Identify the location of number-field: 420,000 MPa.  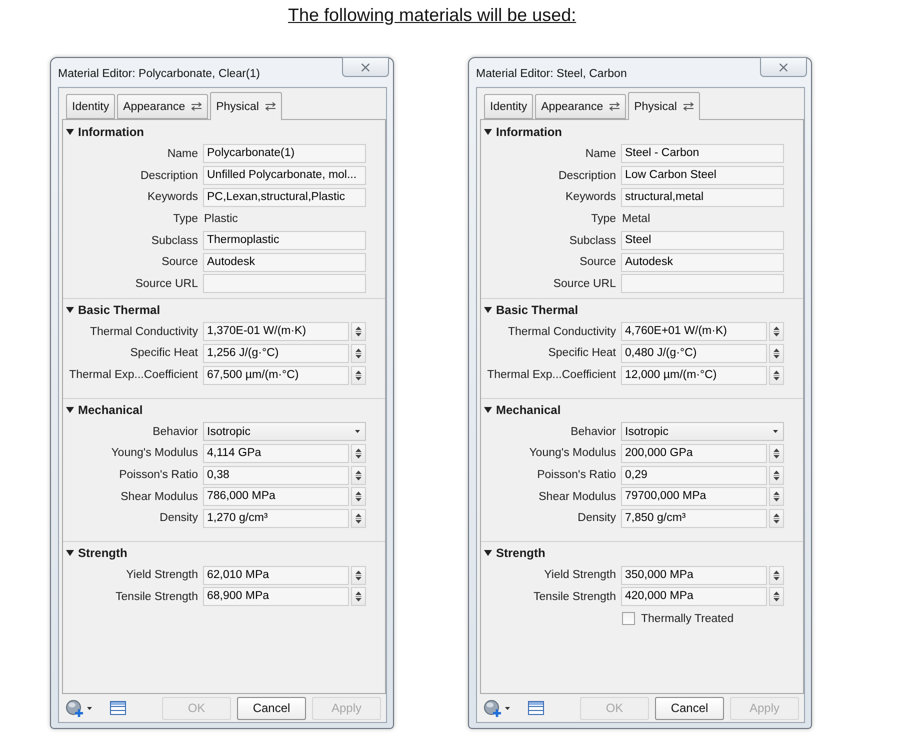
(694, 596).